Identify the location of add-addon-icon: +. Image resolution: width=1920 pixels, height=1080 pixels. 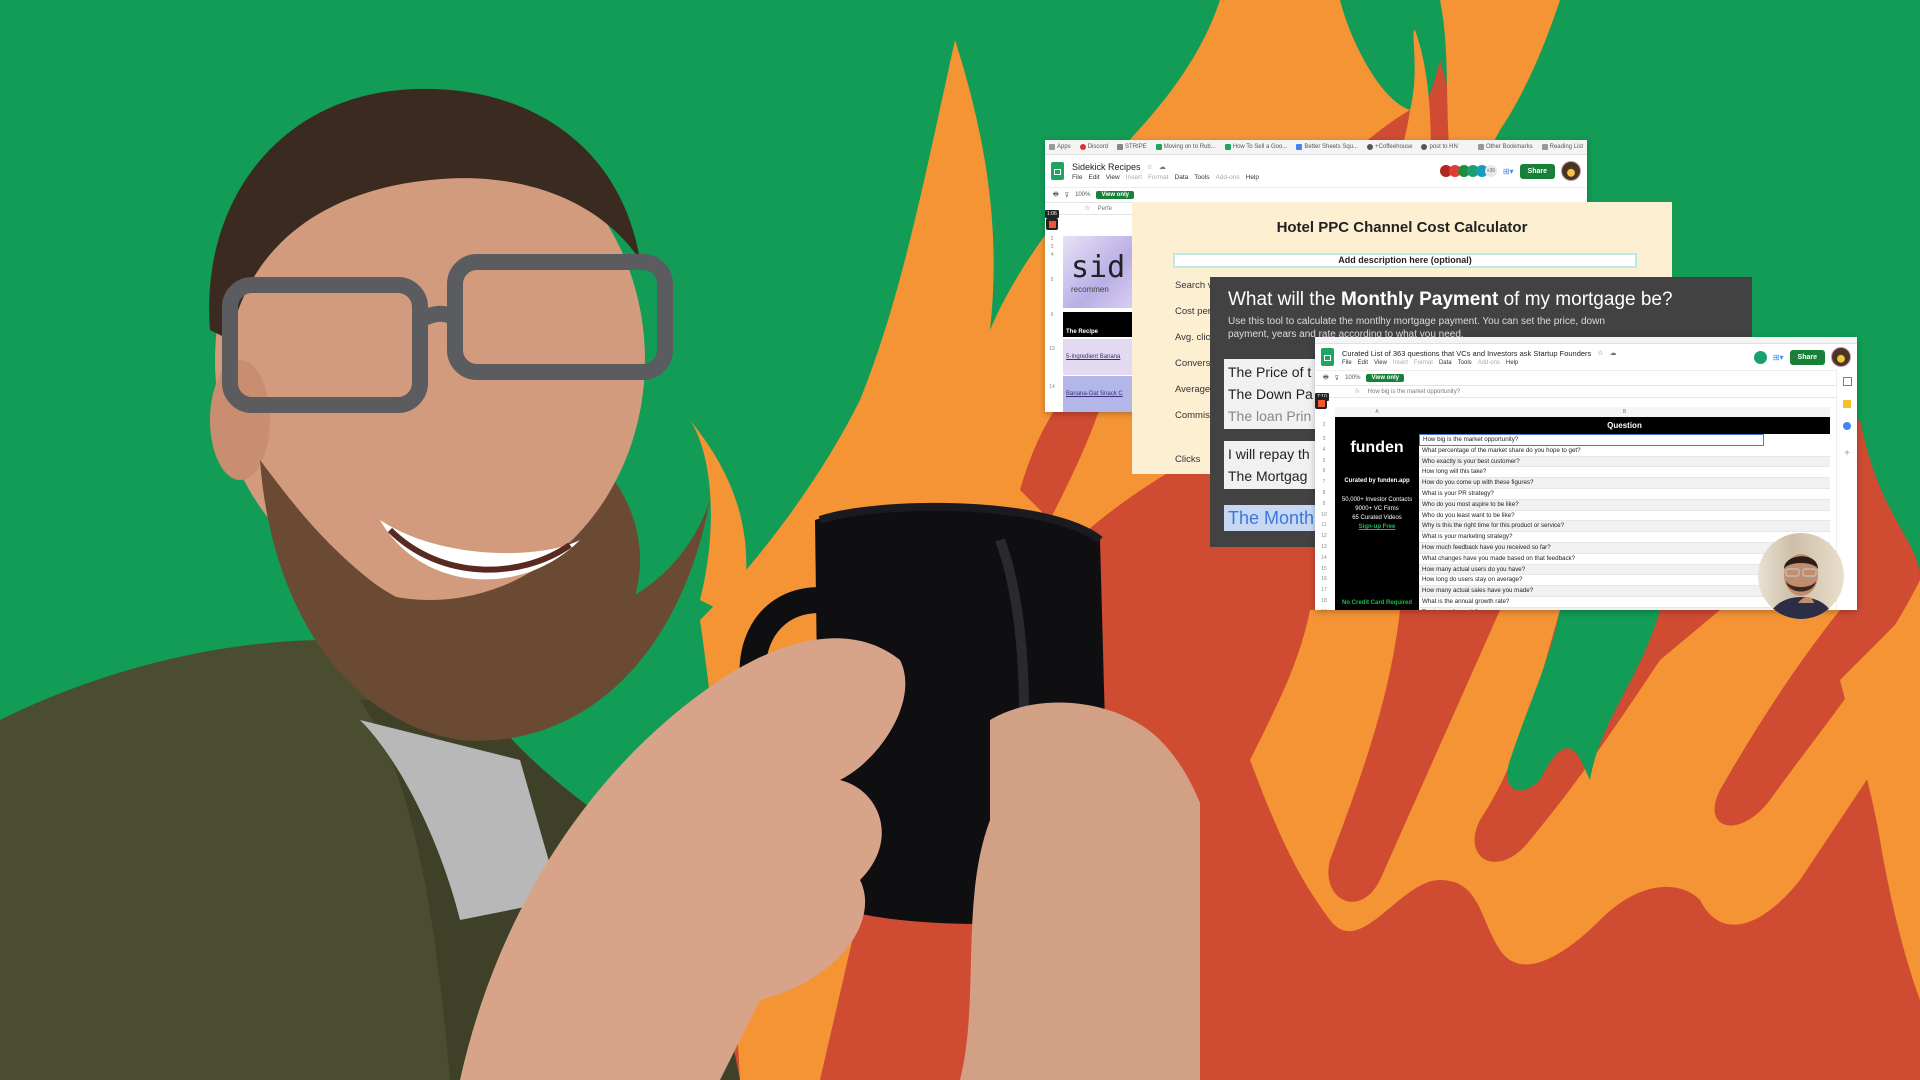
(1847, 453).